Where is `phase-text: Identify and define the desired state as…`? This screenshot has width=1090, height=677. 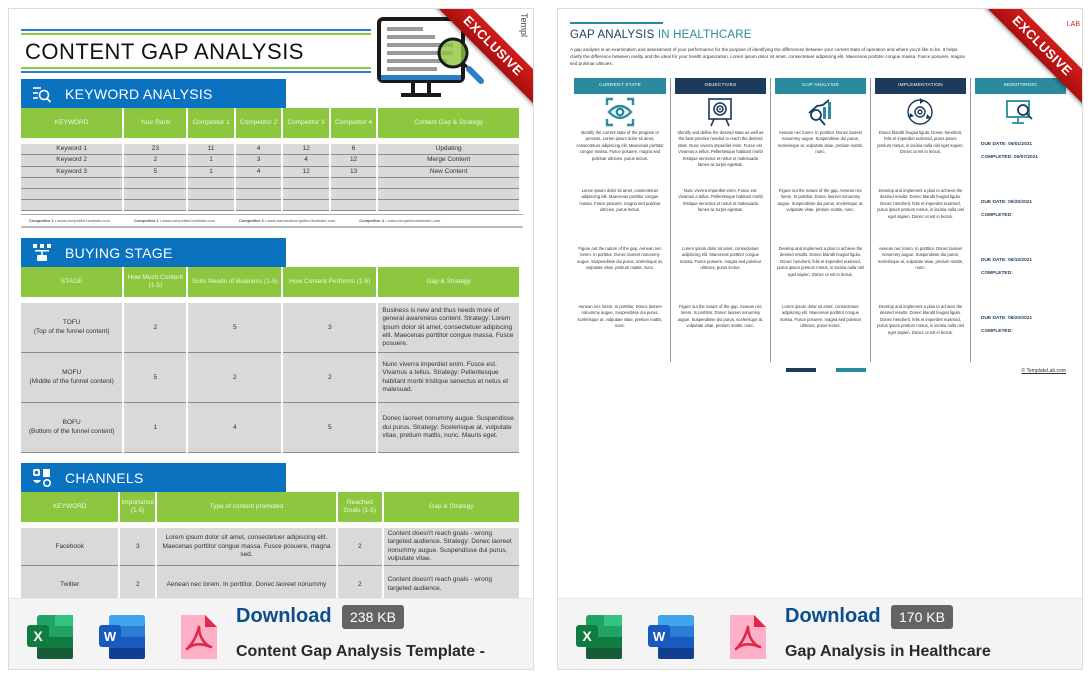 phase-text: Identify and define the desired state as… is located at coordinates (720, 148).